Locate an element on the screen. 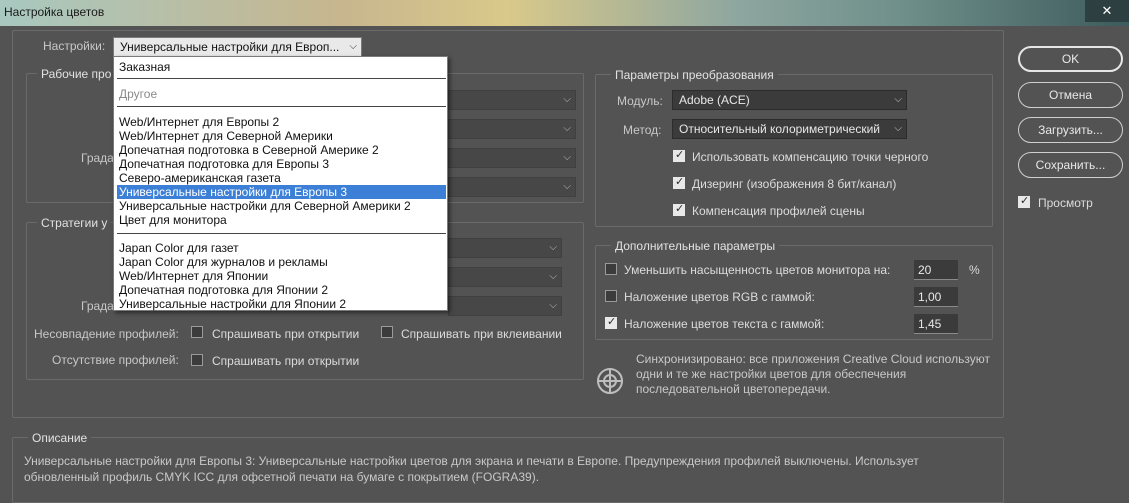  blend-text-checkbox is located at coordinates (611, 322).